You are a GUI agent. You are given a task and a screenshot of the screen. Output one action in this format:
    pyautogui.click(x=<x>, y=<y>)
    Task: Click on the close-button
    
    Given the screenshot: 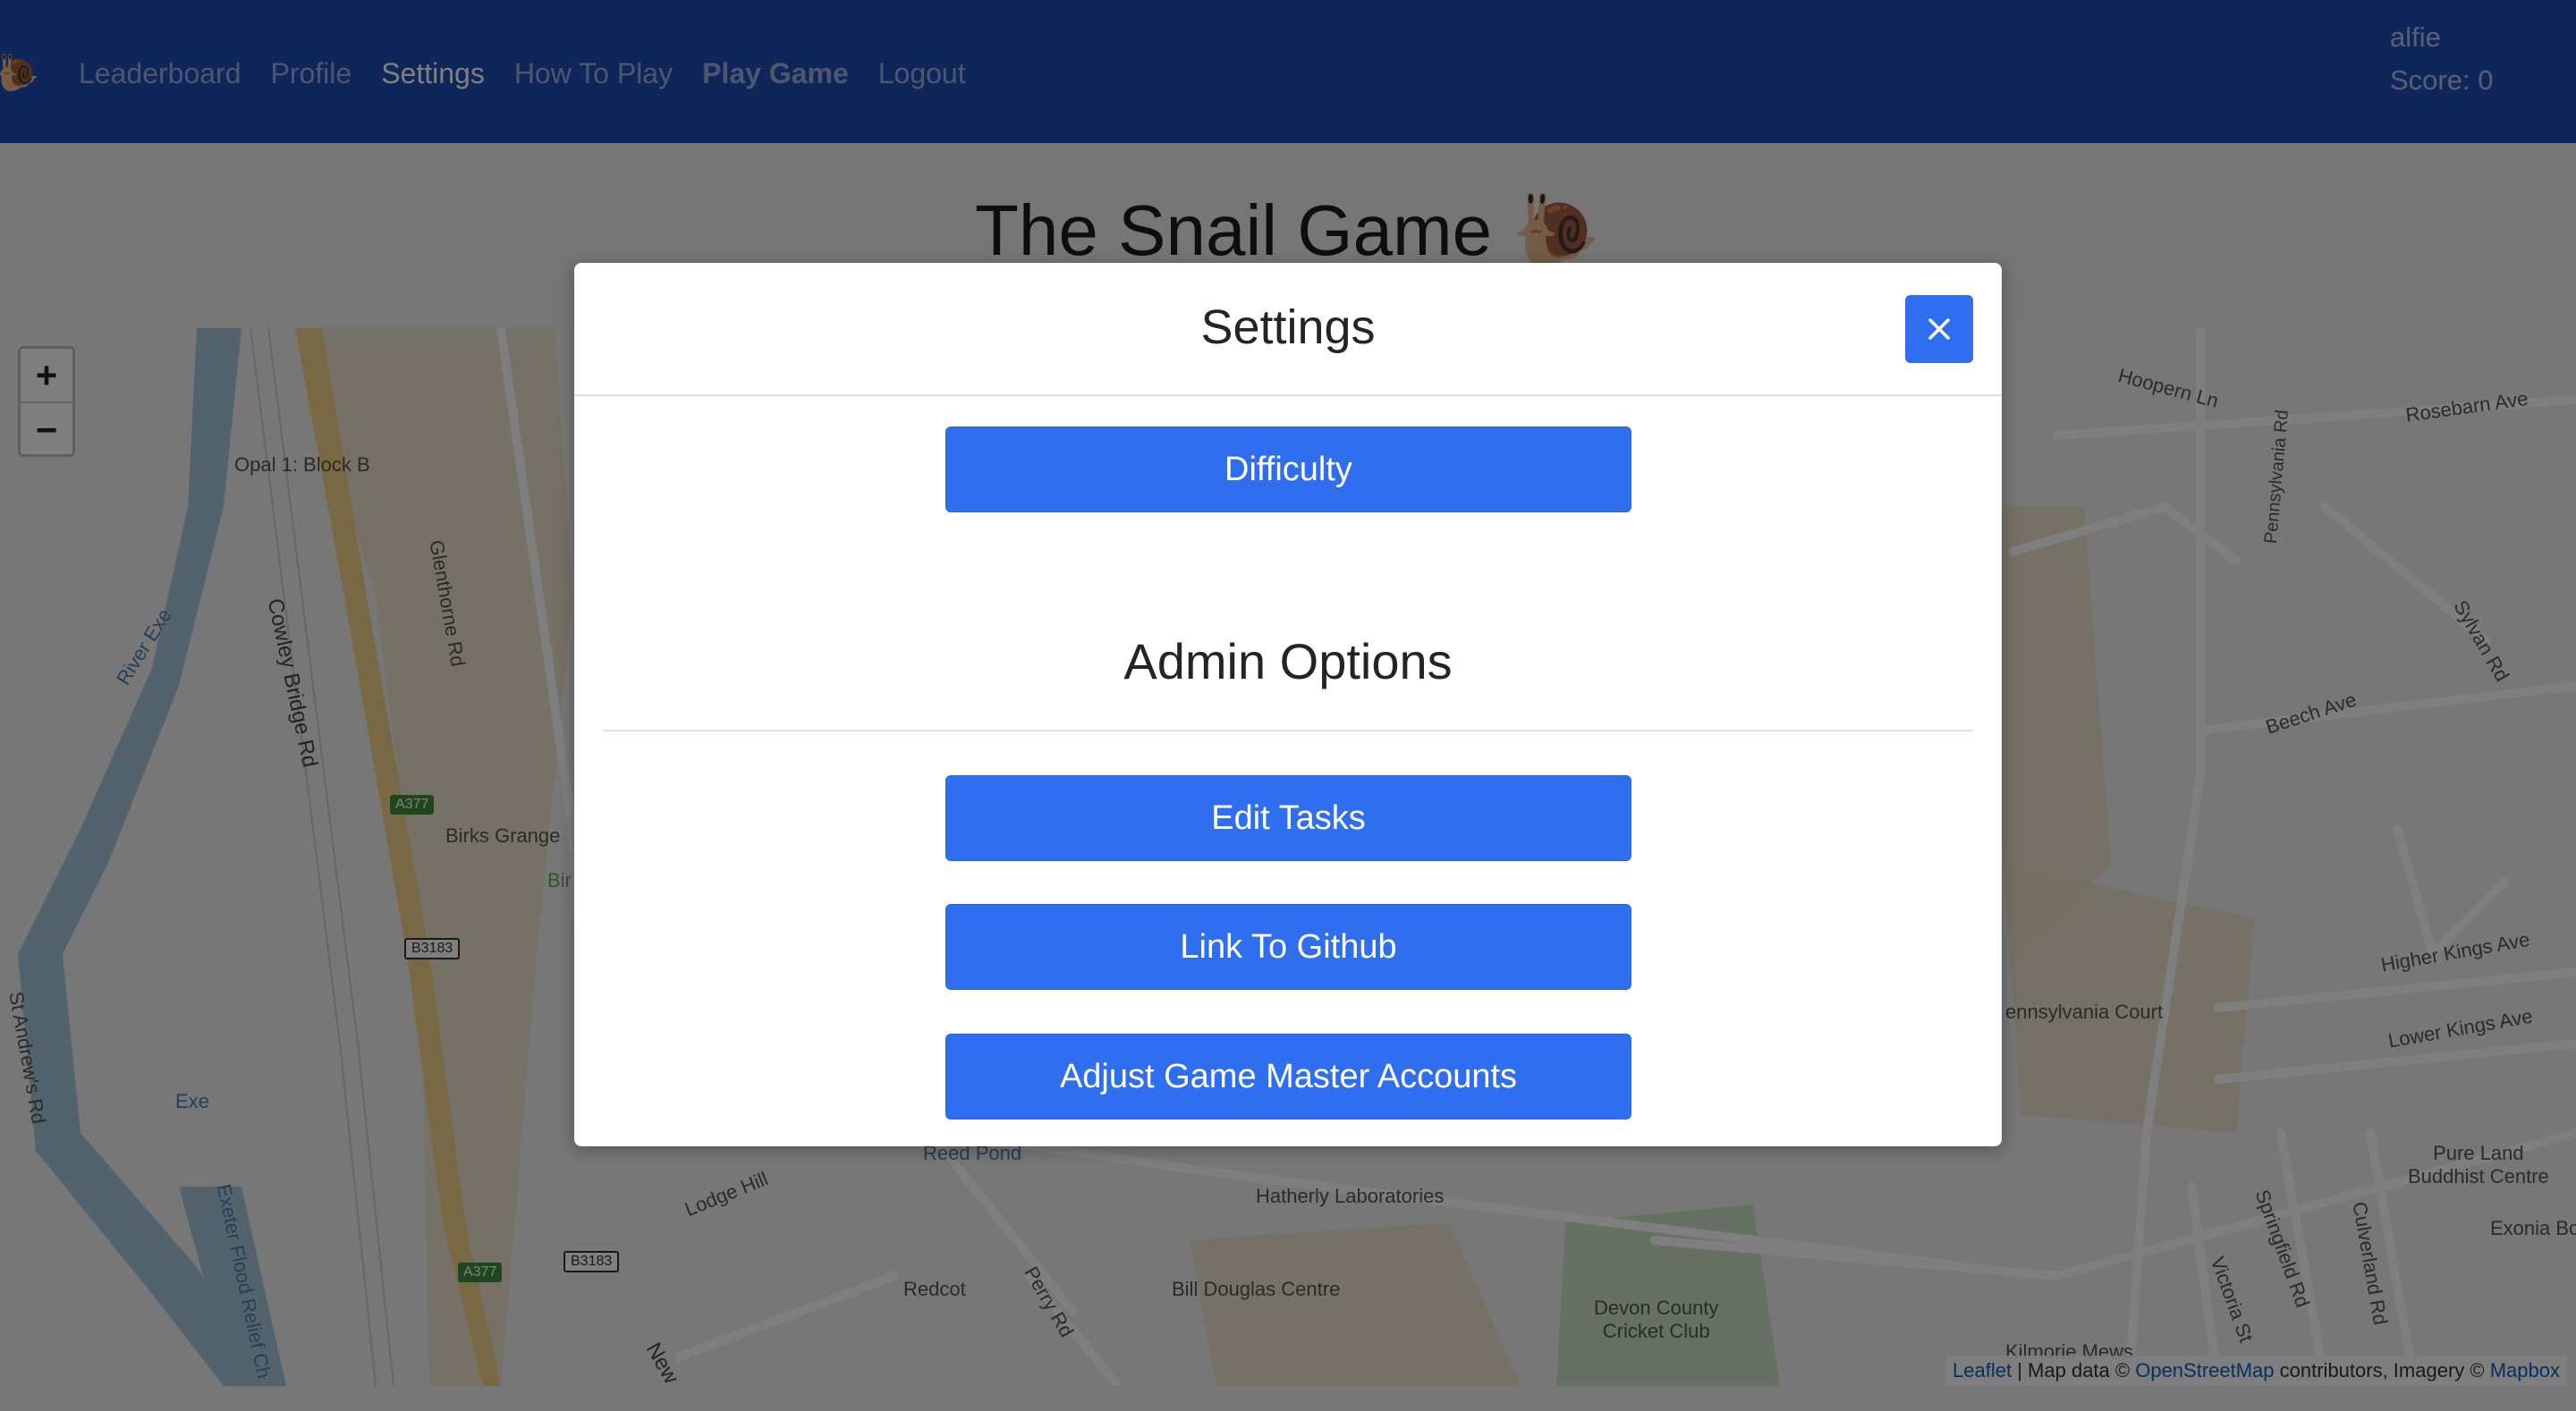 What is the action you would take?
    pyautogui.click(x=1939, y=329)
    